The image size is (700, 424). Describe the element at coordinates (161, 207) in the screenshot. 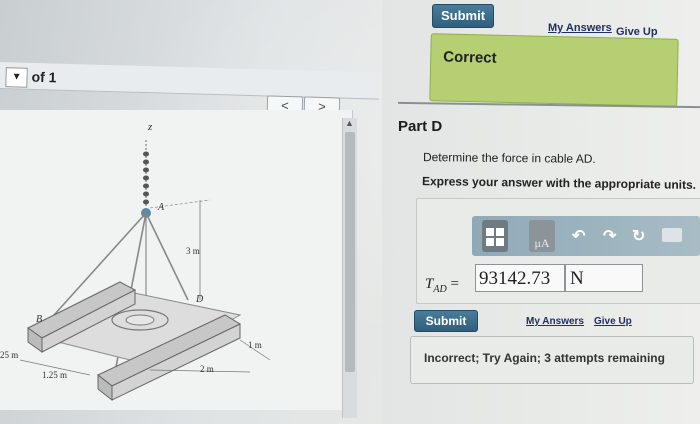

I see `point-a-label: A` at that location.